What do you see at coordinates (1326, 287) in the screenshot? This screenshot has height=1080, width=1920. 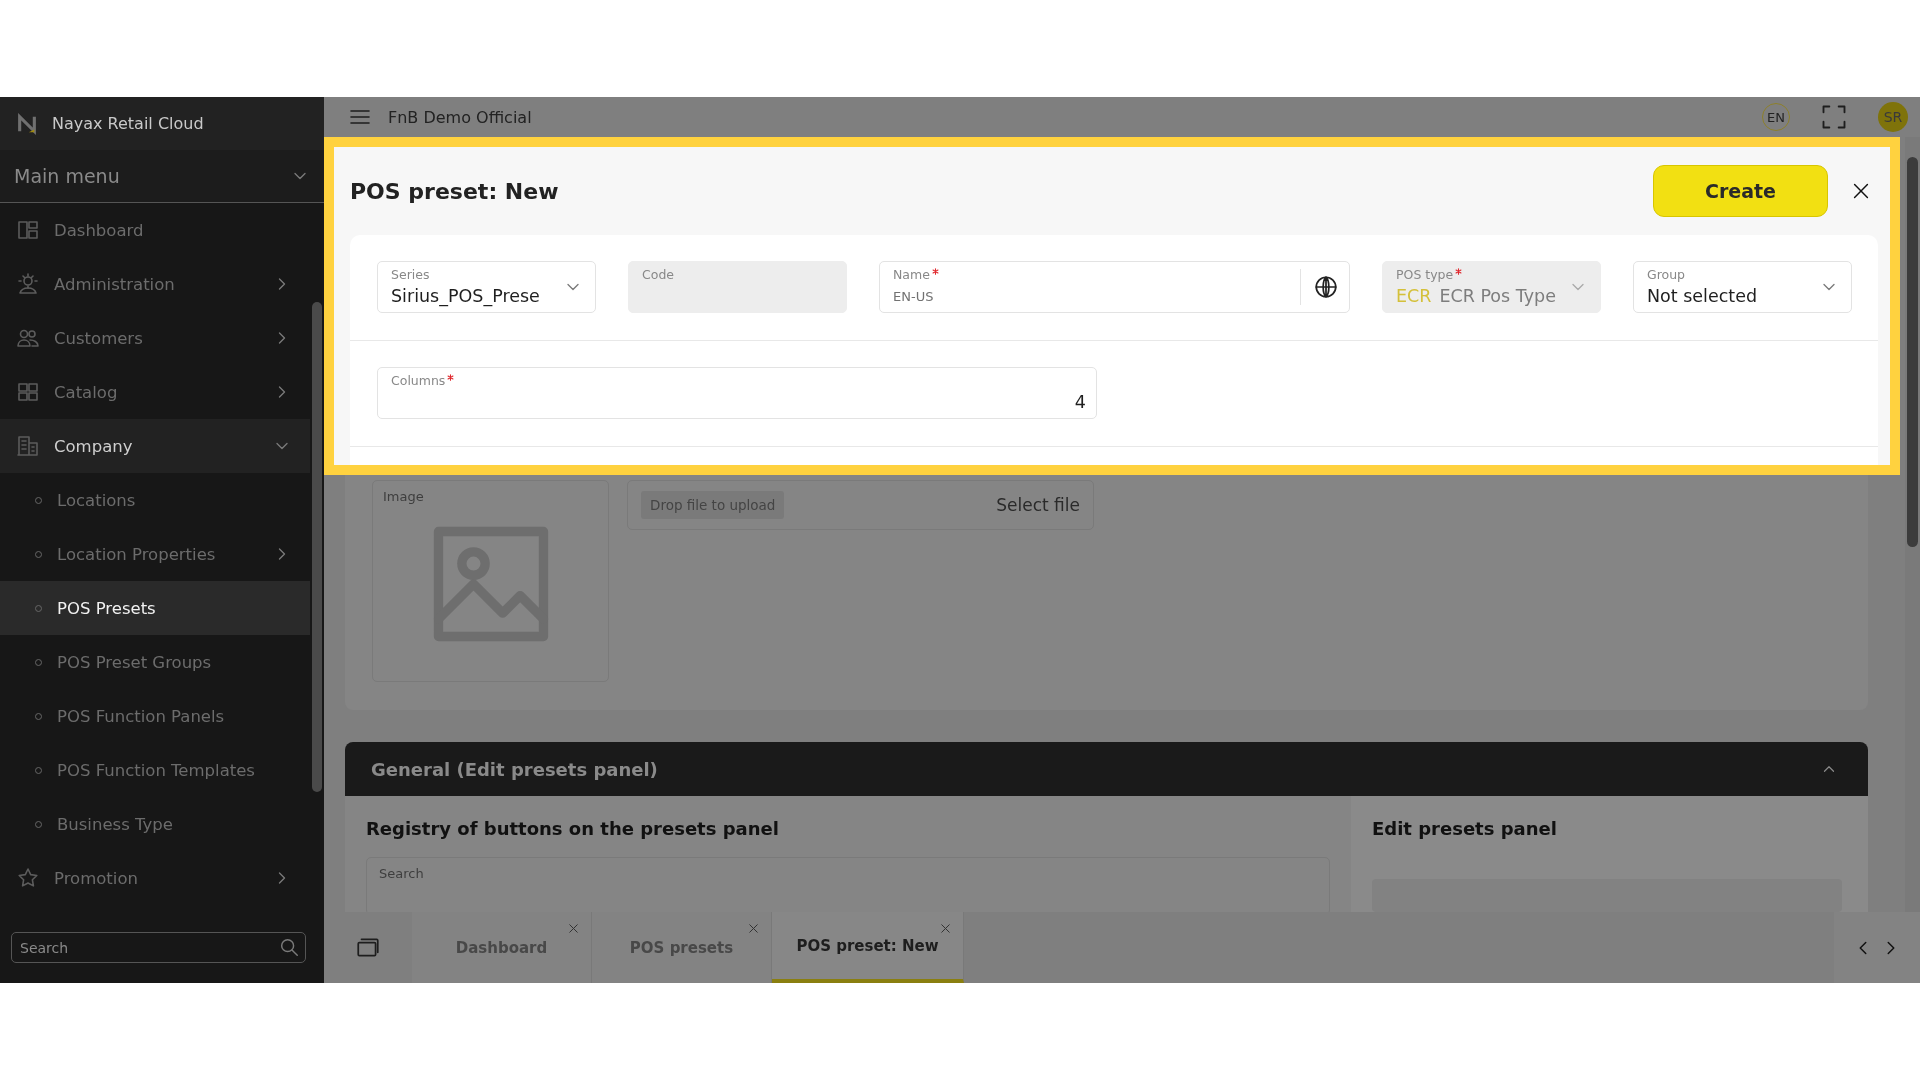 I see `globe-icon` at bounding box center [1326, 287].